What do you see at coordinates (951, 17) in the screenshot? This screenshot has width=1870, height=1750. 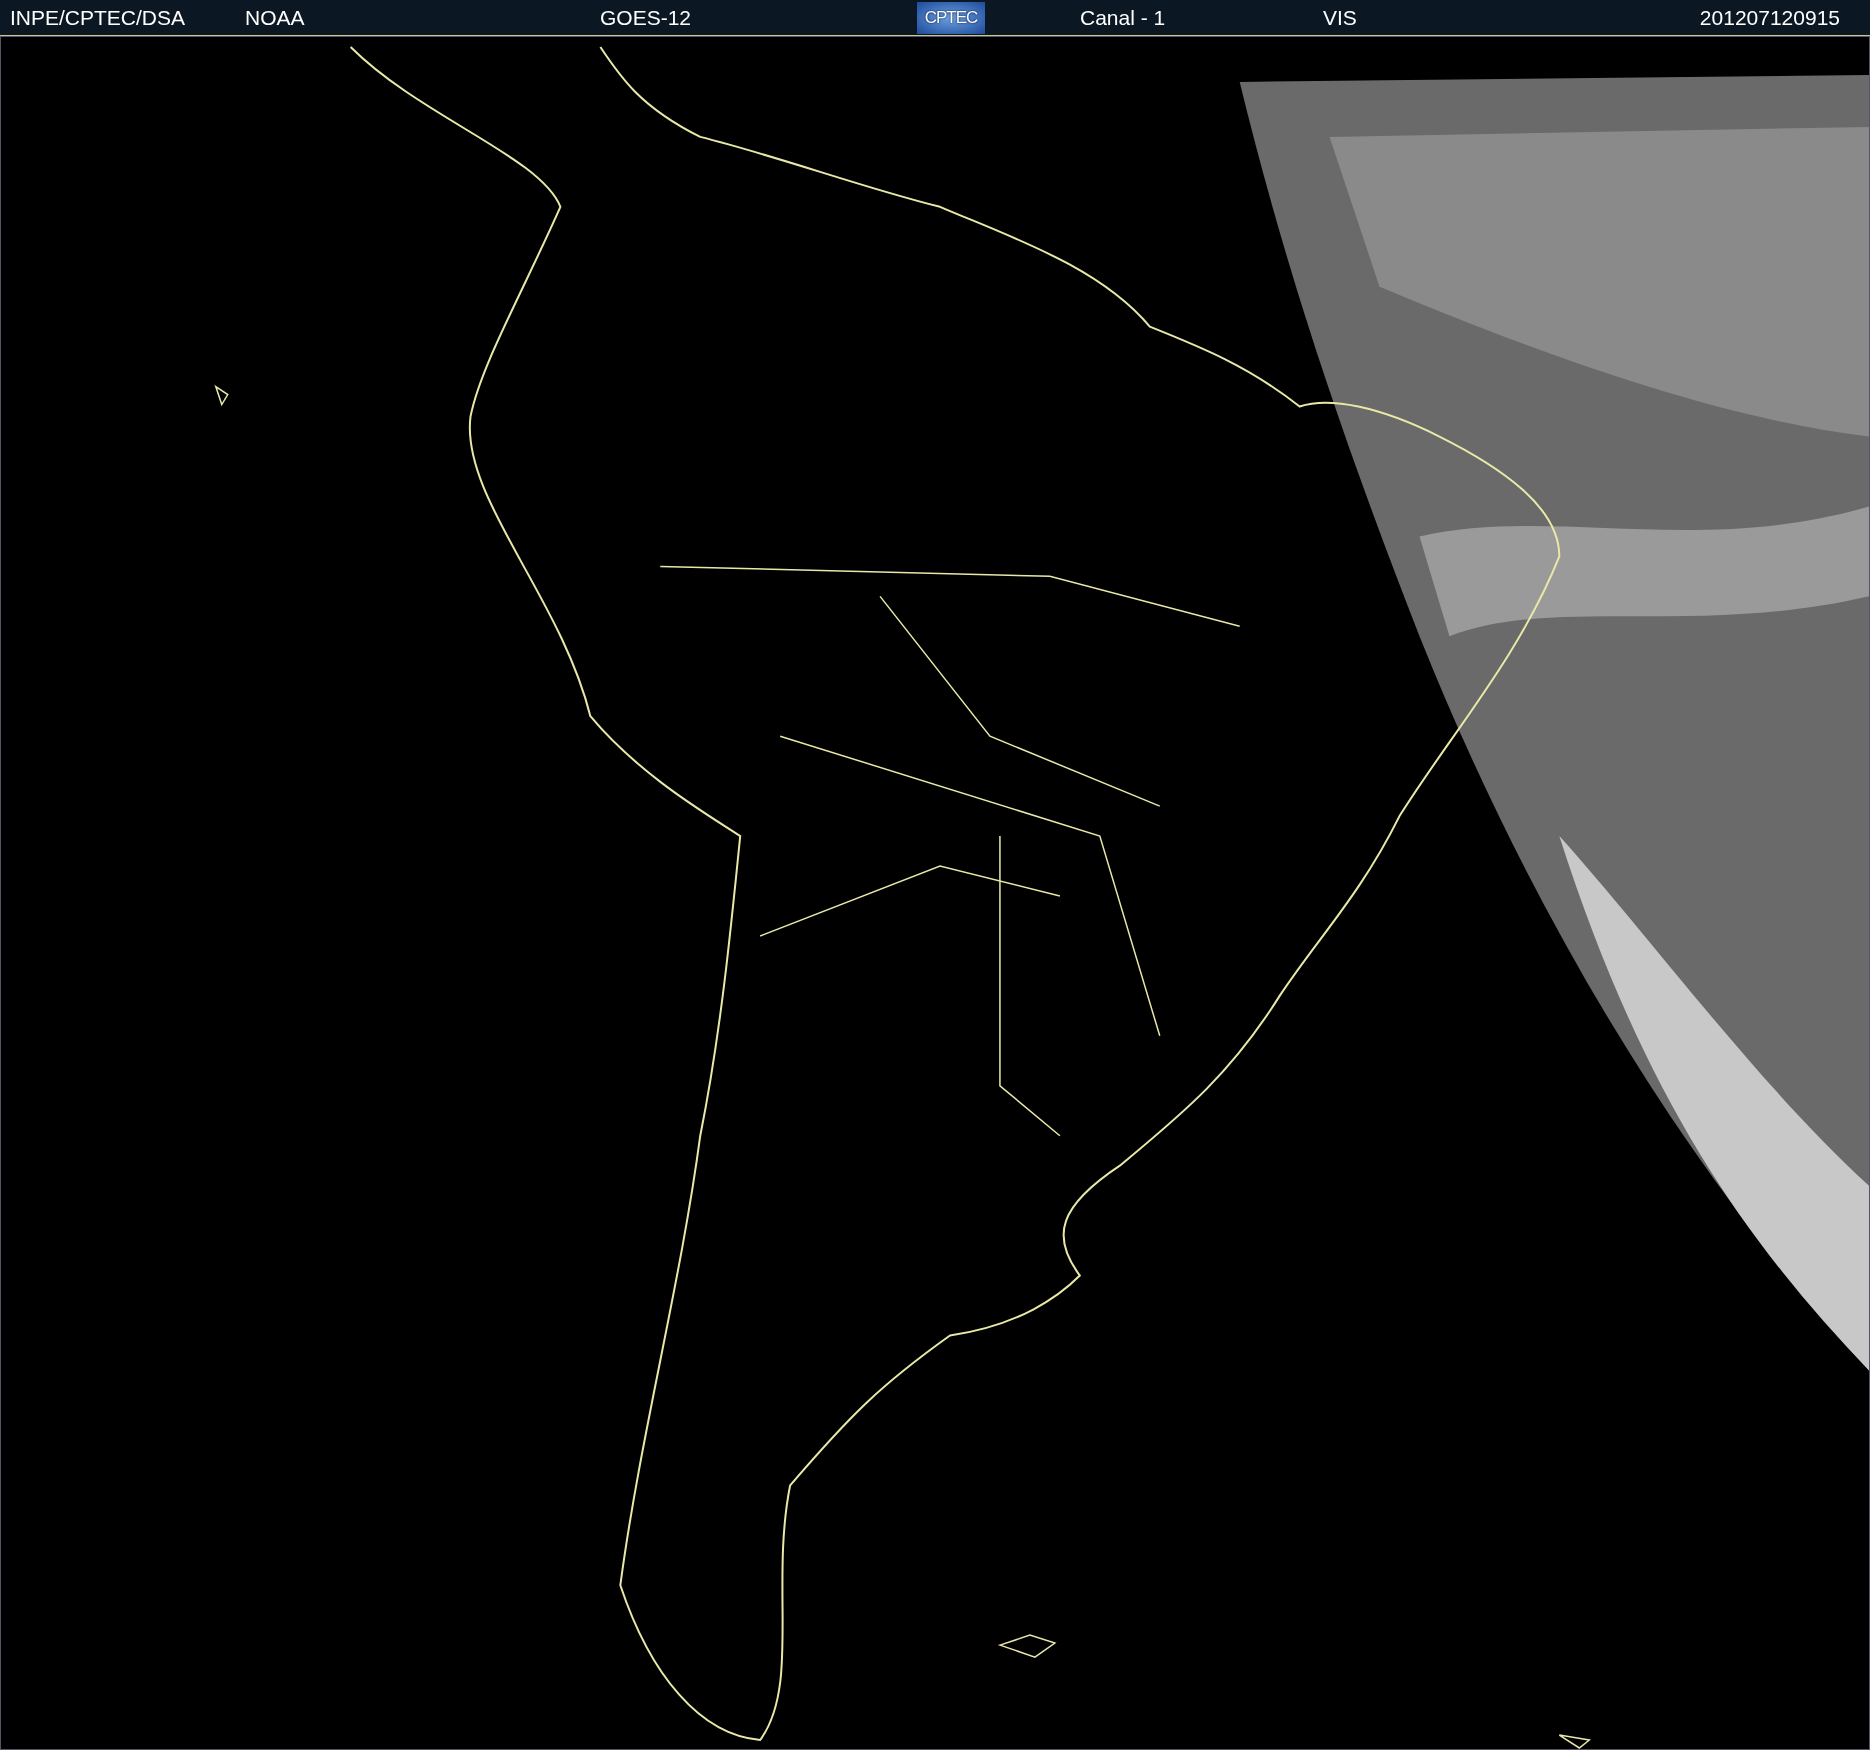 I see `logo: CPTEC` at bounding box center [951, 17].